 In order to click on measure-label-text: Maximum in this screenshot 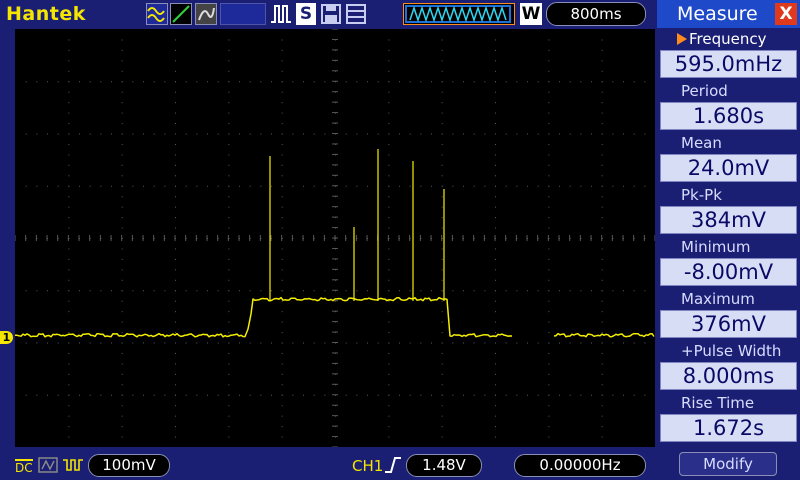, I will do `click(718, 299)`.